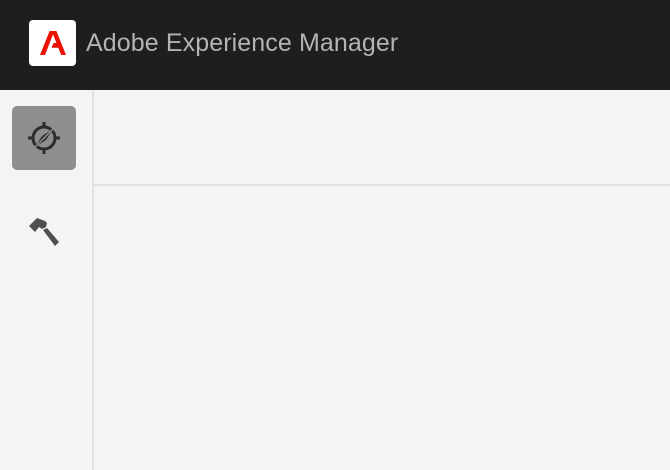  Describe the element at coordinates (242, 43) in the screenshot. I see `app-title: Adobe Experience Manager` at that location.